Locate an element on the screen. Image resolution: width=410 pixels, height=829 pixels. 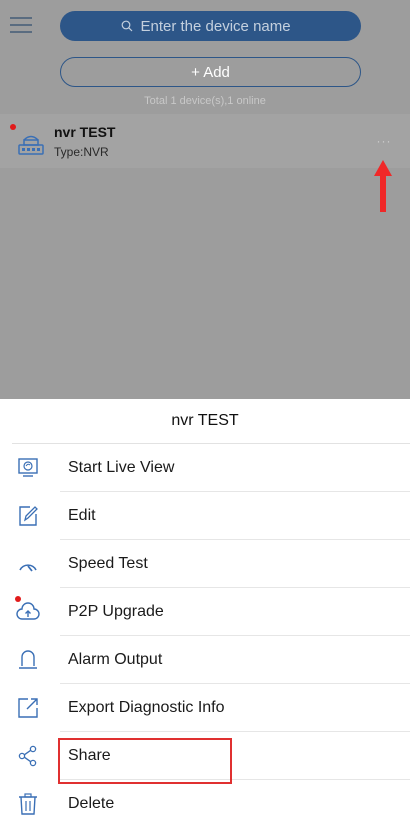
device-name: nvr TEST is located at coordinates (85, 132).